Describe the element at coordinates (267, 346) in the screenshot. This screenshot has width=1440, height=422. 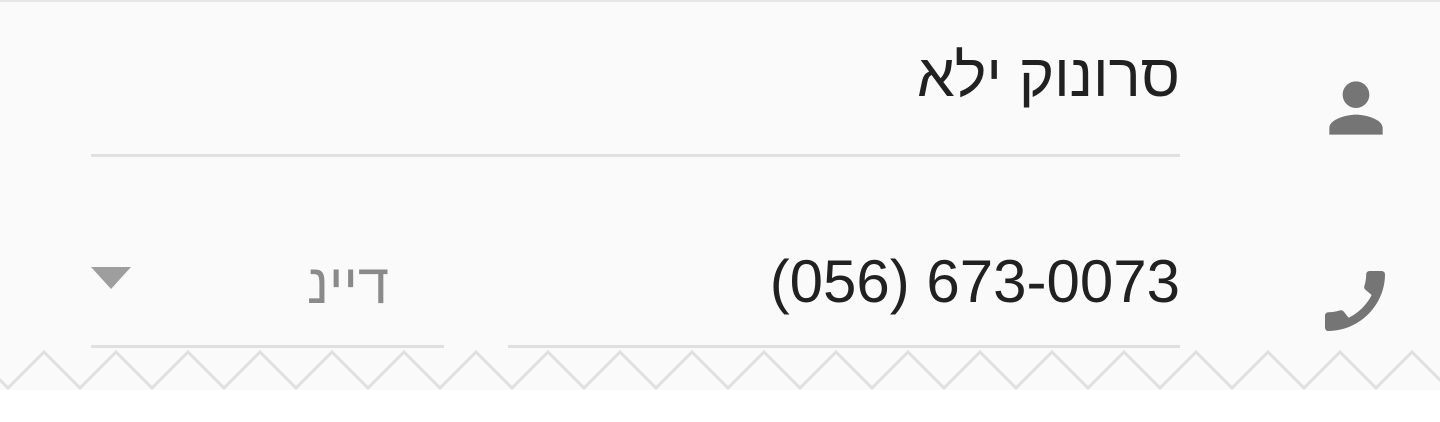
I see `phone-type-underline` at that location.